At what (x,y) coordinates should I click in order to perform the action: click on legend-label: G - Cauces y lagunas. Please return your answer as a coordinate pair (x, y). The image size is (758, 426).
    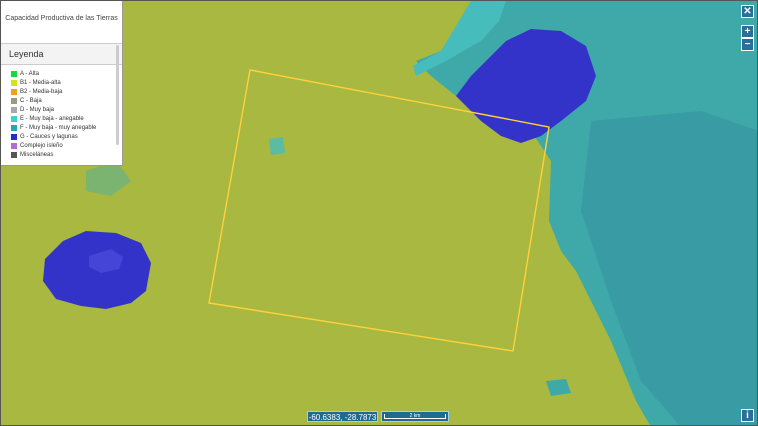
    Looking at the image, I should click on (49, 136).